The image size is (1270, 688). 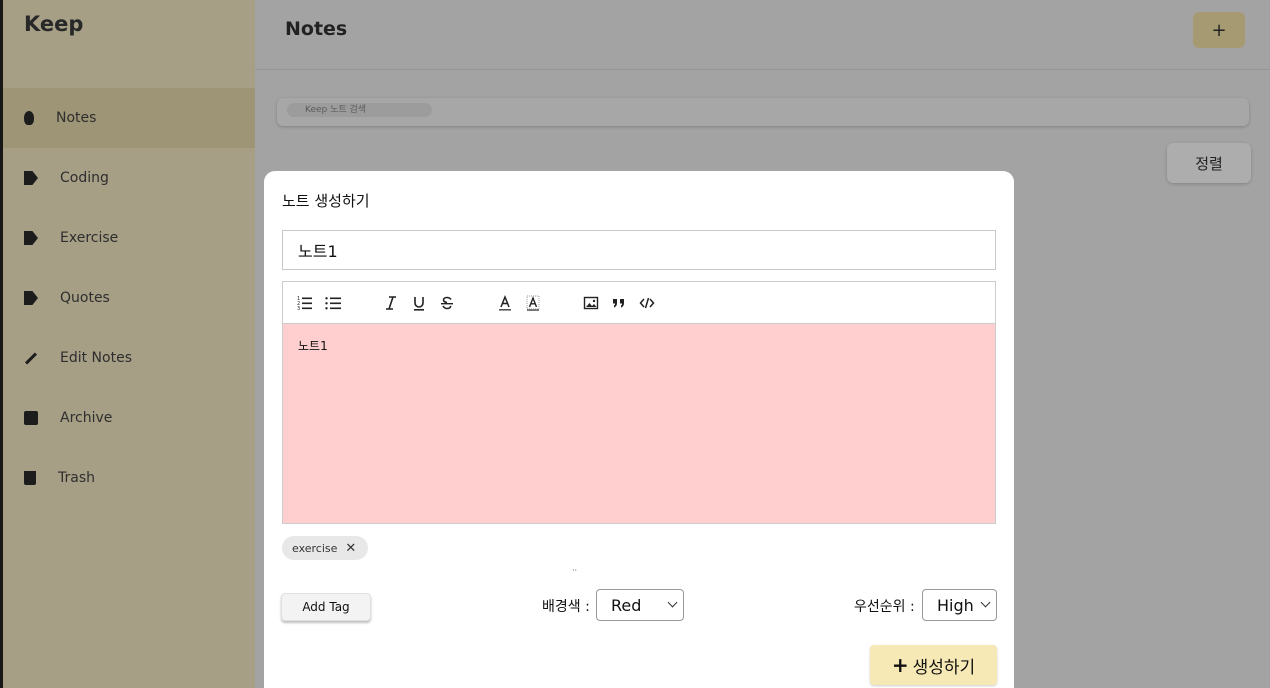 I want to click on code-icon, so click(x=647, y=303).